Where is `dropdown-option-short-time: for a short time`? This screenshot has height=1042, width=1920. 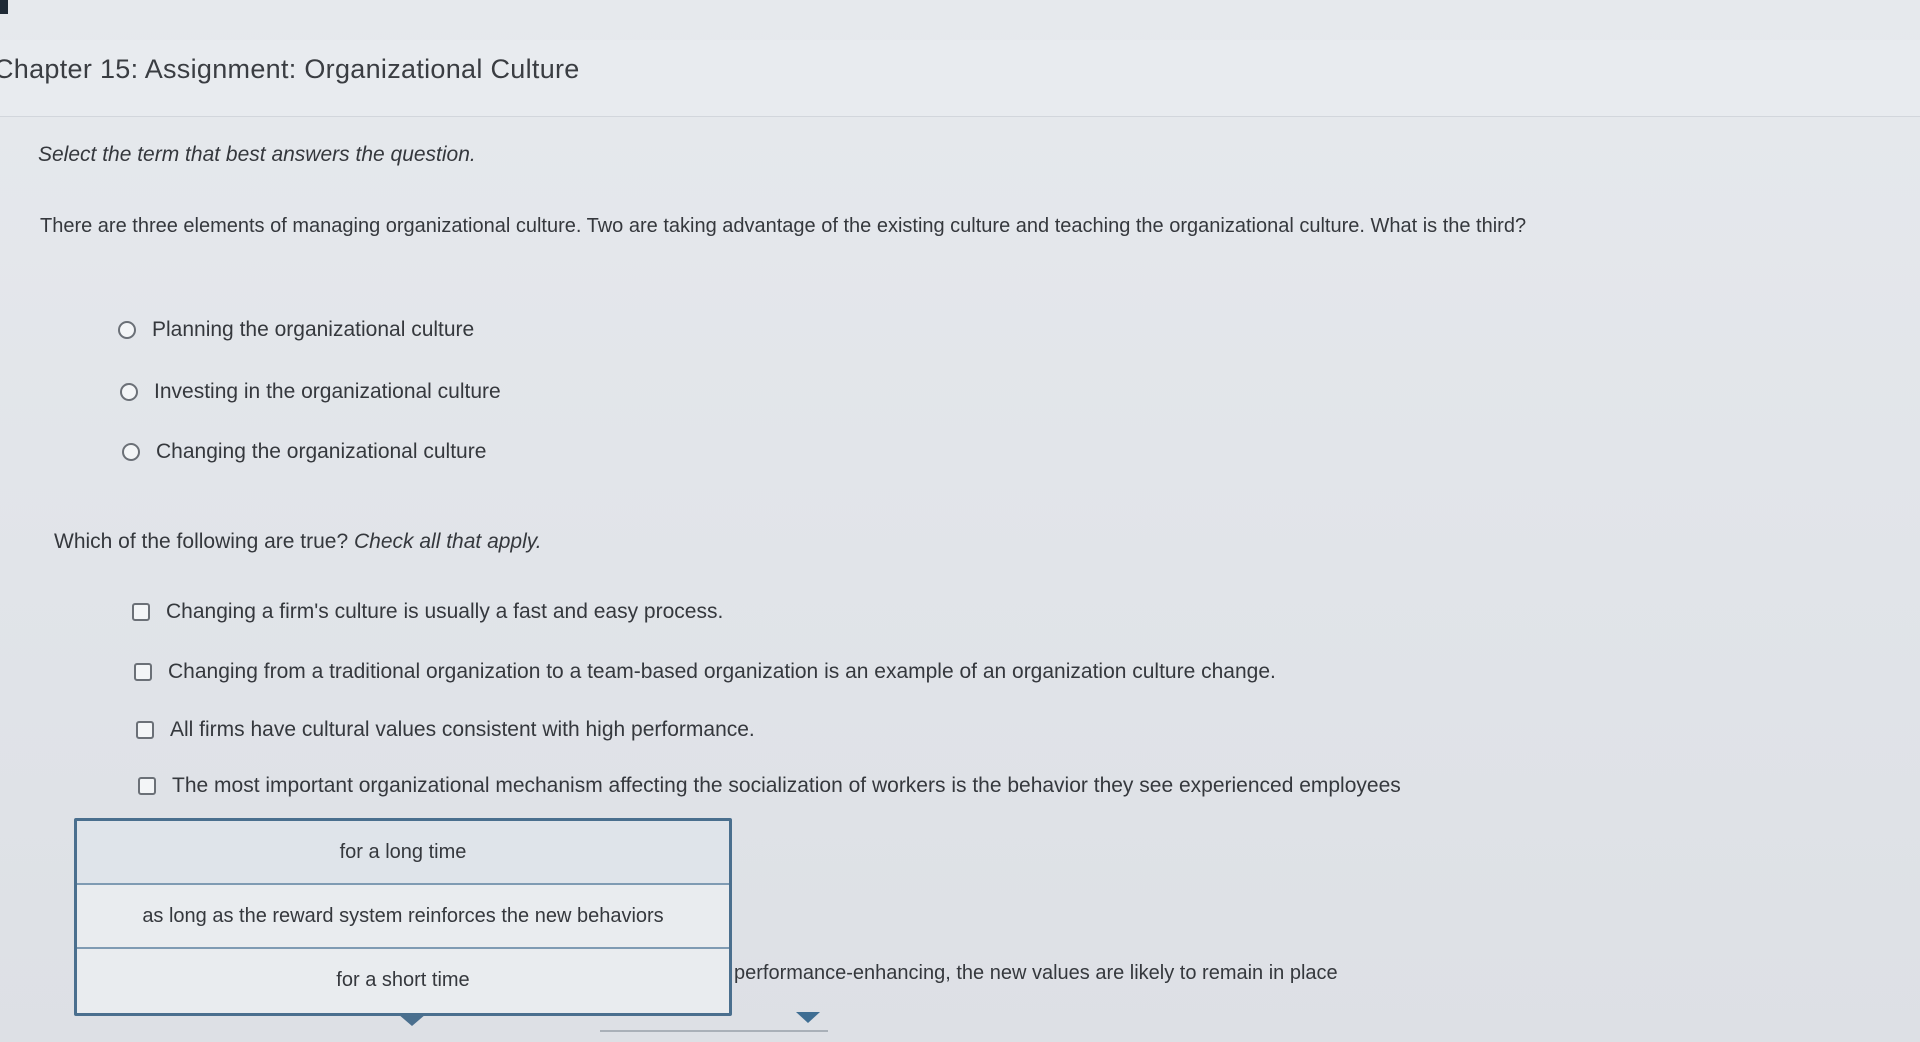
dropdown-option-short-time: for a short time is located at coordinates (403, 980).